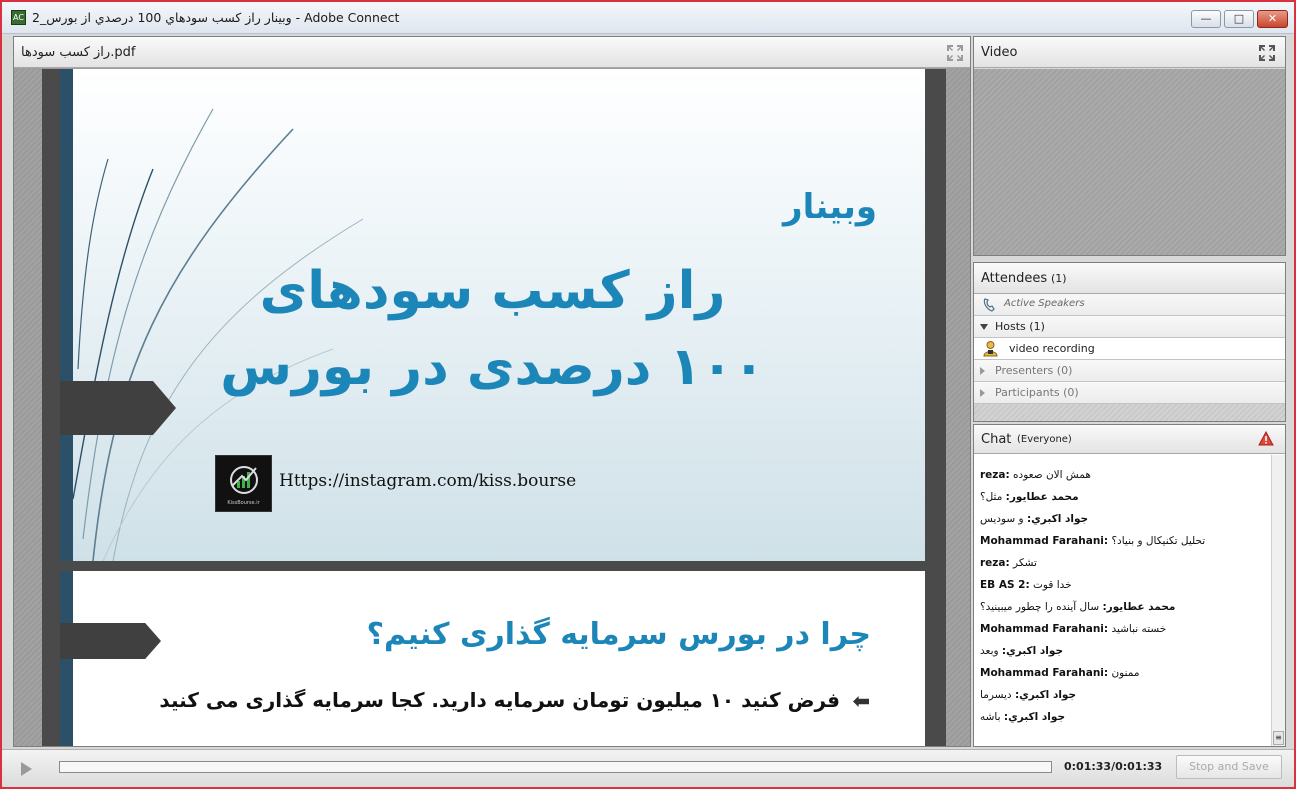 Image resolution: width=1296 pixels, height=789 pixels. Describe the element at coordinates (1044, 303) in the screenshot. I see `active-speakers-label: Active Speakers` at that location.